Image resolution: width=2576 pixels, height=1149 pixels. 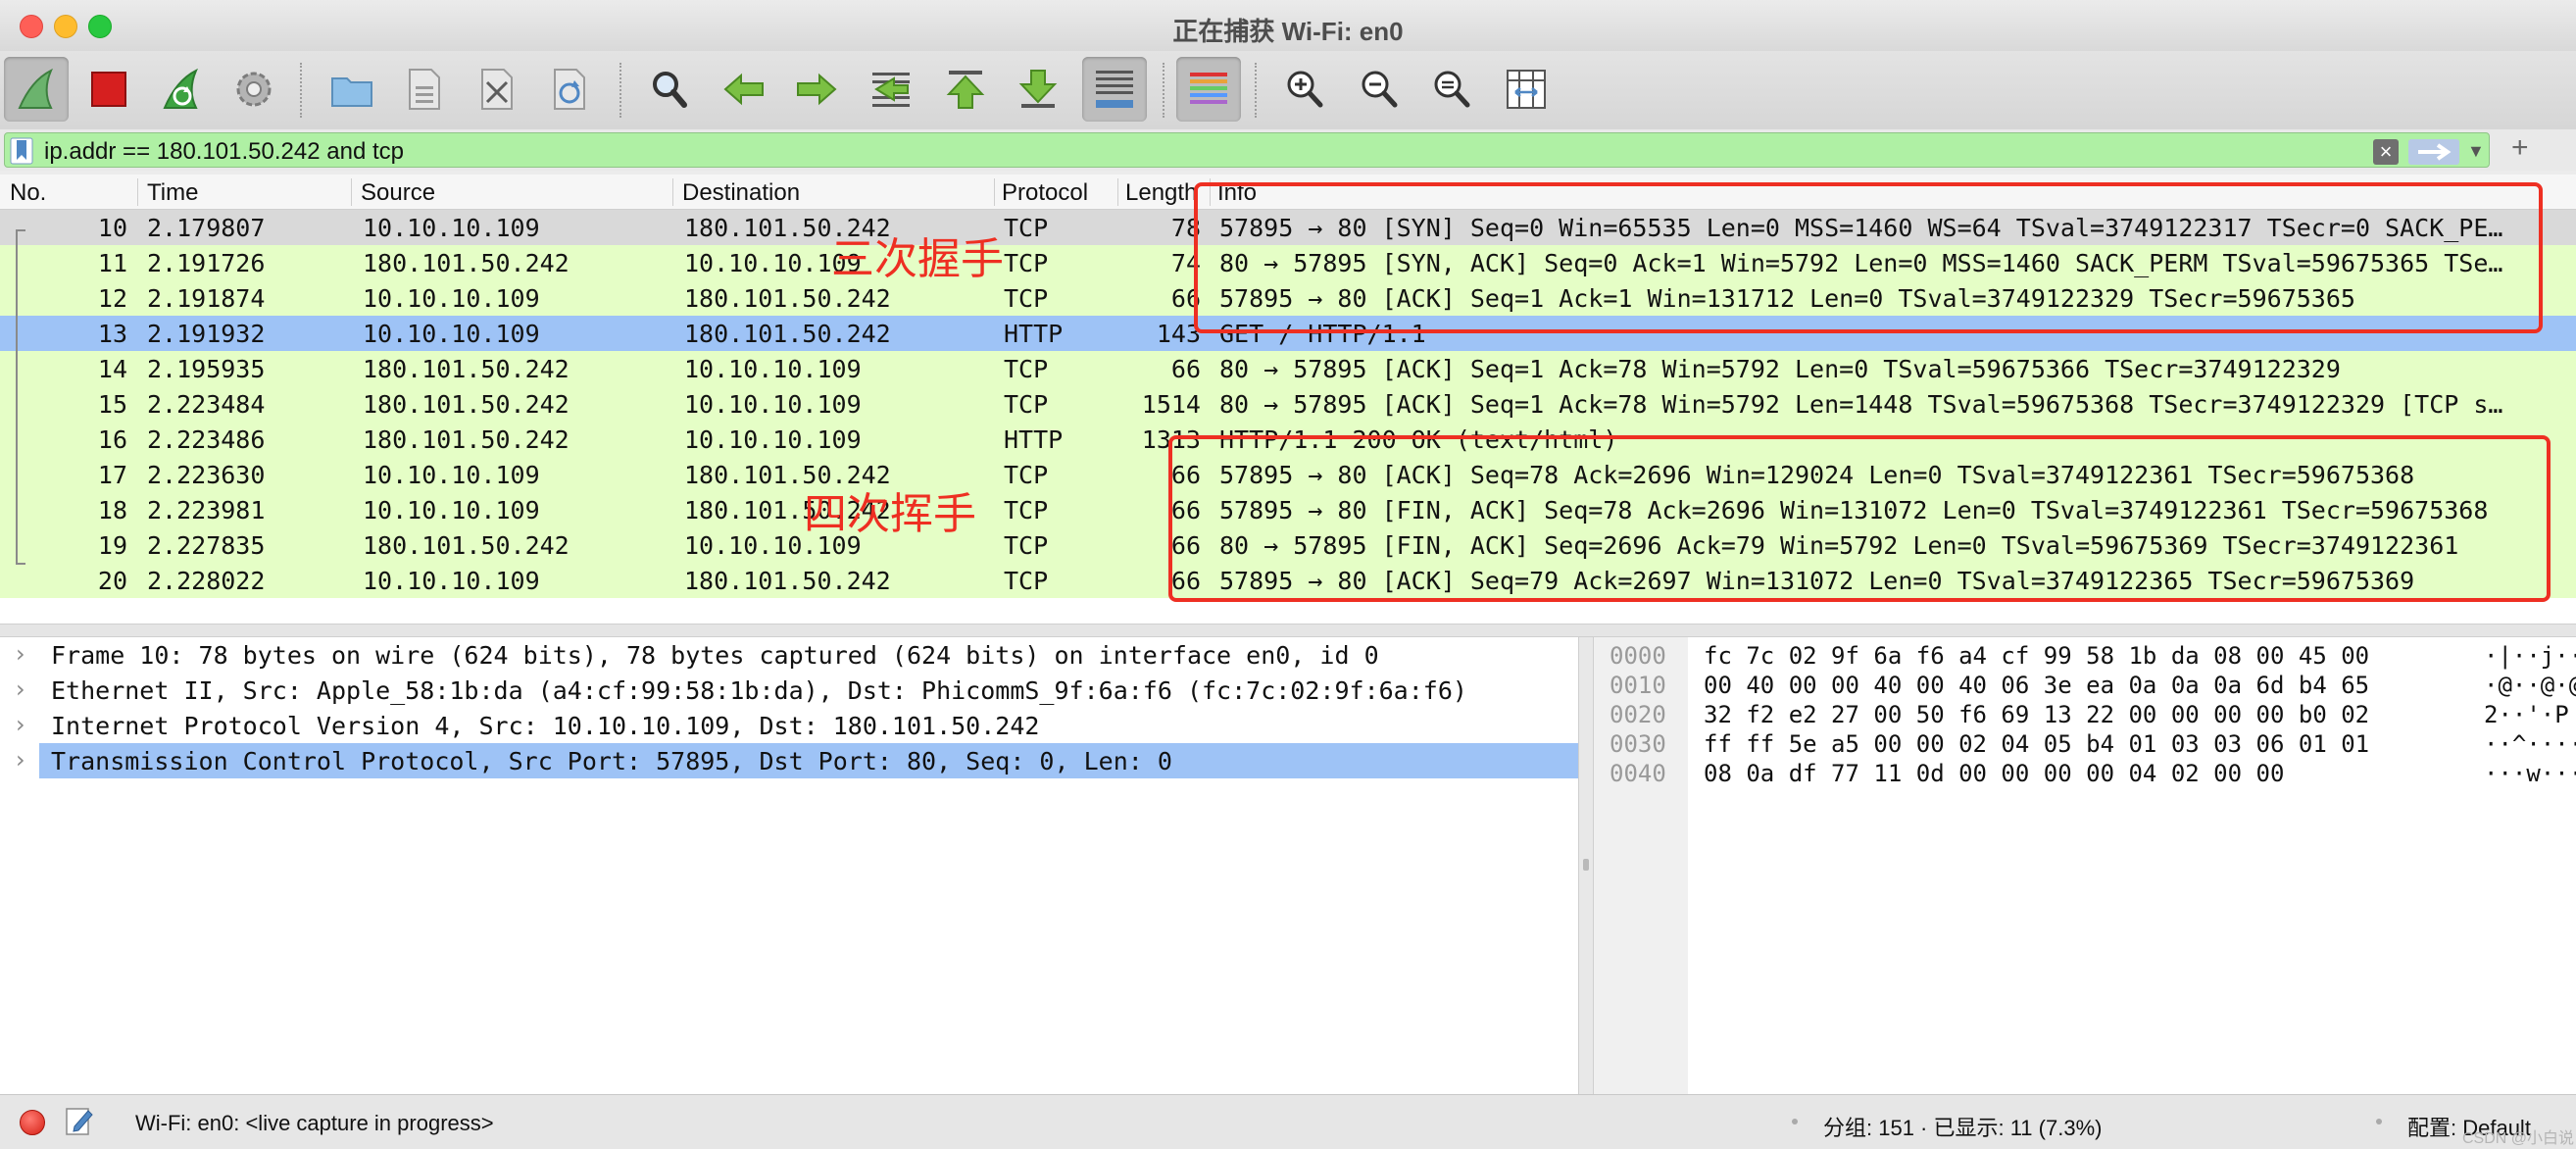 What do you see at coordinates (32, 1122) in the screenshot?
I see `capture-status-icon` at bounding box center [32, 1122].